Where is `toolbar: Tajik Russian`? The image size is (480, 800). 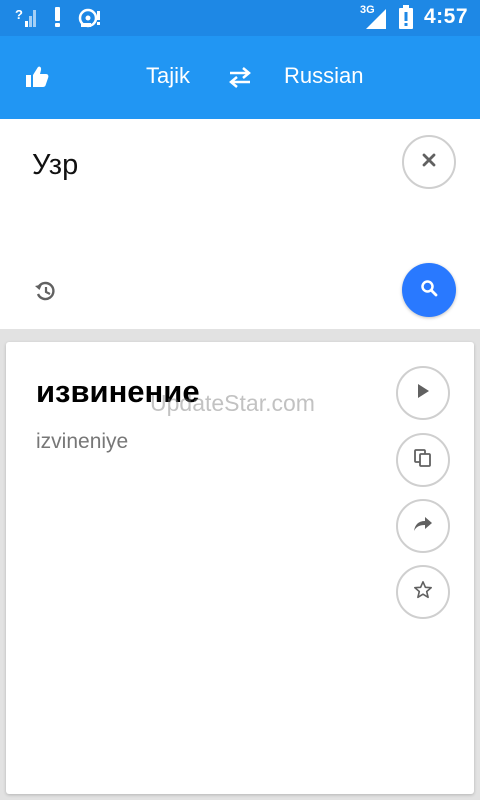
toolbar: Tajik Russian is located at coordinates (240, 77).